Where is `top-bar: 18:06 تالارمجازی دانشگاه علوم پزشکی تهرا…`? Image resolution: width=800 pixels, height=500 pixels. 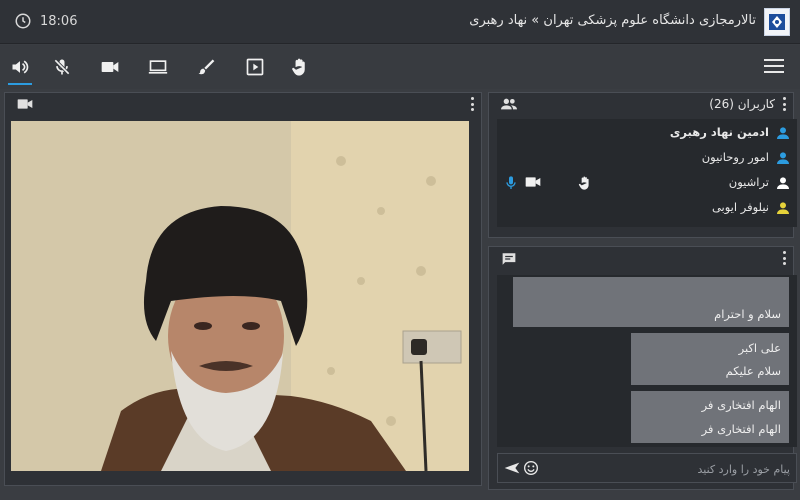 top-bar: 18:06 تالارمجازی دانشگاه علوم پزشکی تهرا… is located at coordinates (400, 22).